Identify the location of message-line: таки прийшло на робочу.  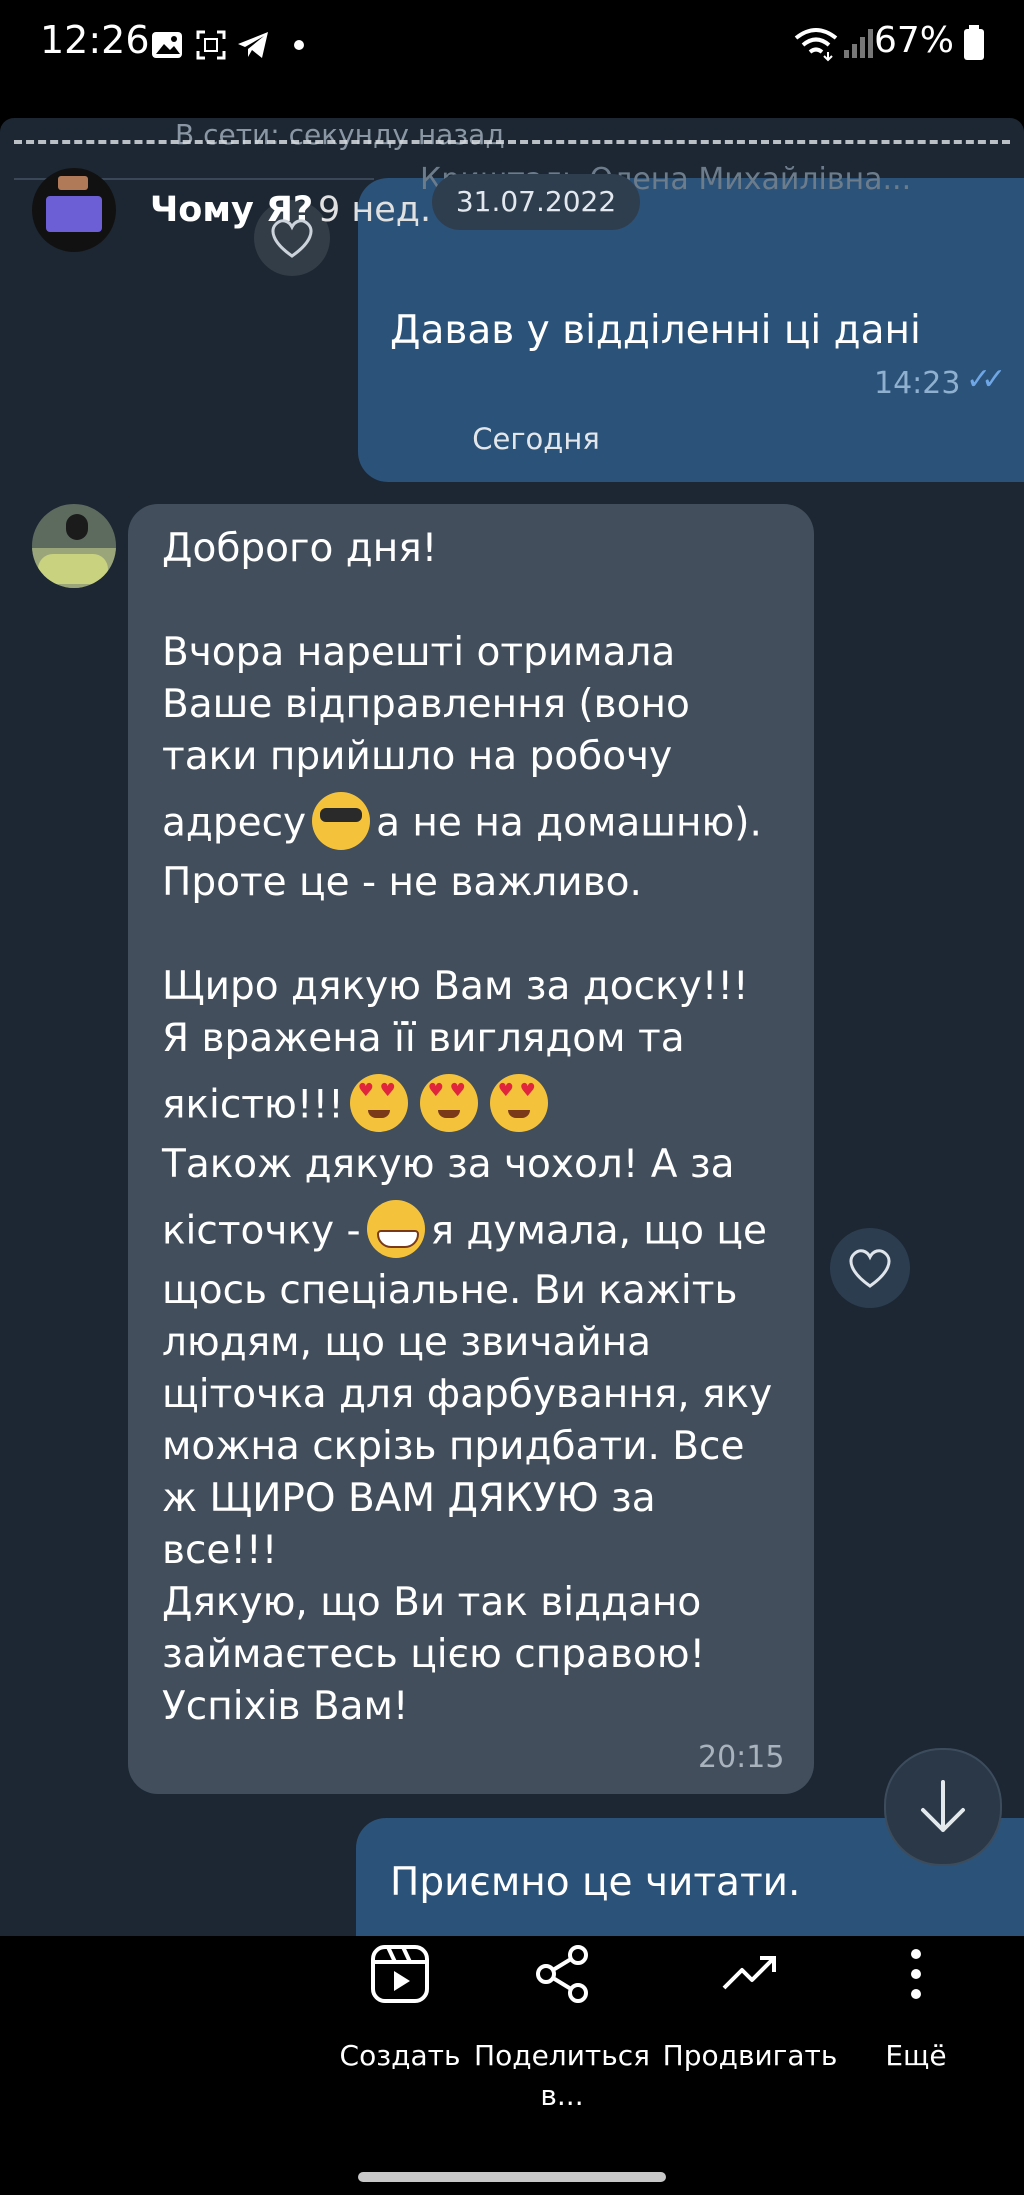
(417, 756).